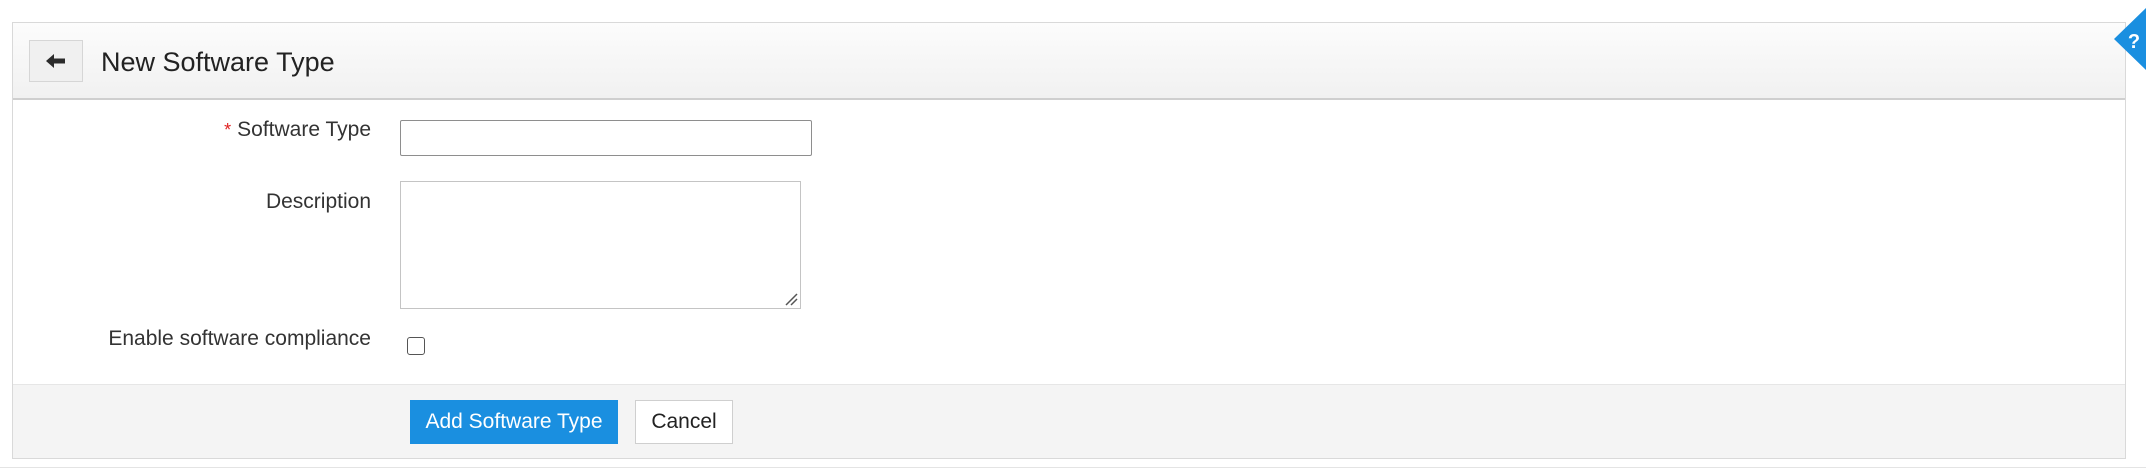  What do you see at coordinates (304, 129) in the screenshot?
I see `software-type-label-text: Software Type` at bounding box center [304, 129].